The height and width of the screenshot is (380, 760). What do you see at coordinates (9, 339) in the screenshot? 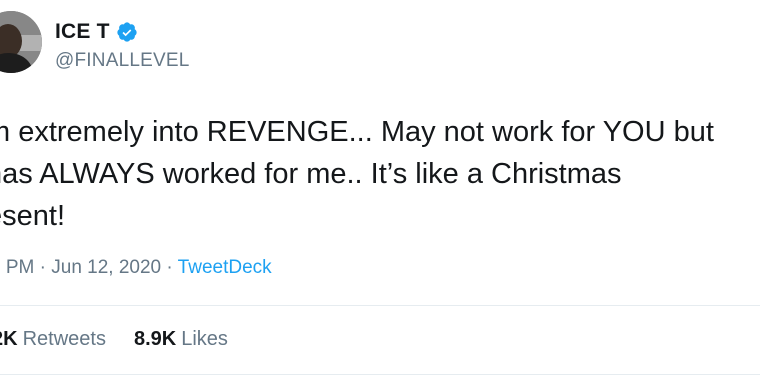
I see `retweets-count: 2K` at bounding box center [9, 339].